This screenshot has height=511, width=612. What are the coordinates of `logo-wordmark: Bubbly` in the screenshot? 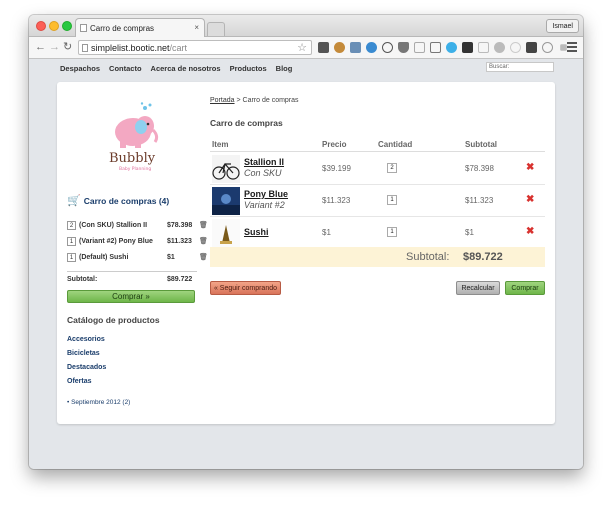 It's located at (132, 158).